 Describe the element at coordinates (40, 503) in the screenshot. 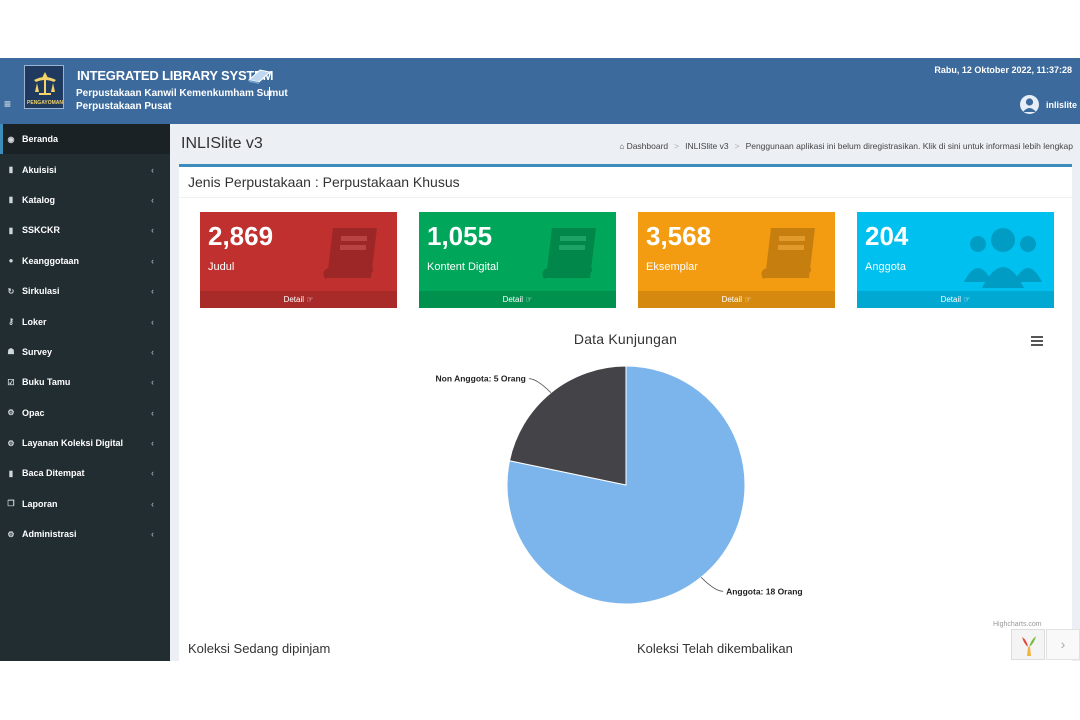

I see `sidebar-item-label: Laporan` at that location.